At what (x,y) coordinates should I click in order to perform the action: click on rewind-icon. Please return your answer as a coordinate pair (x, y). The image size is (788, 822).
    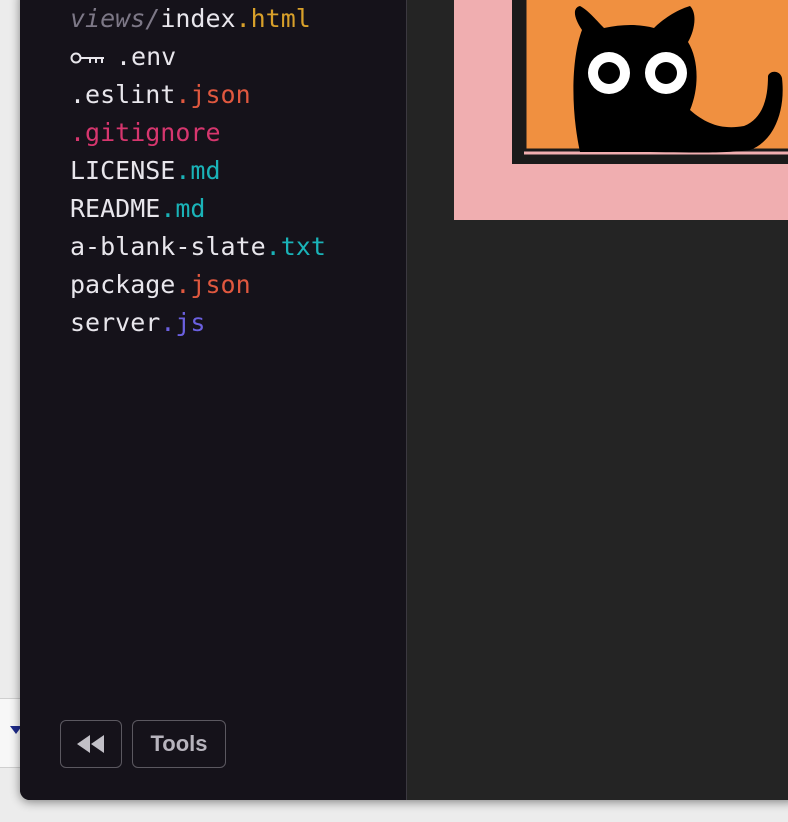
    Looking at the image, I should click on (90, 744).